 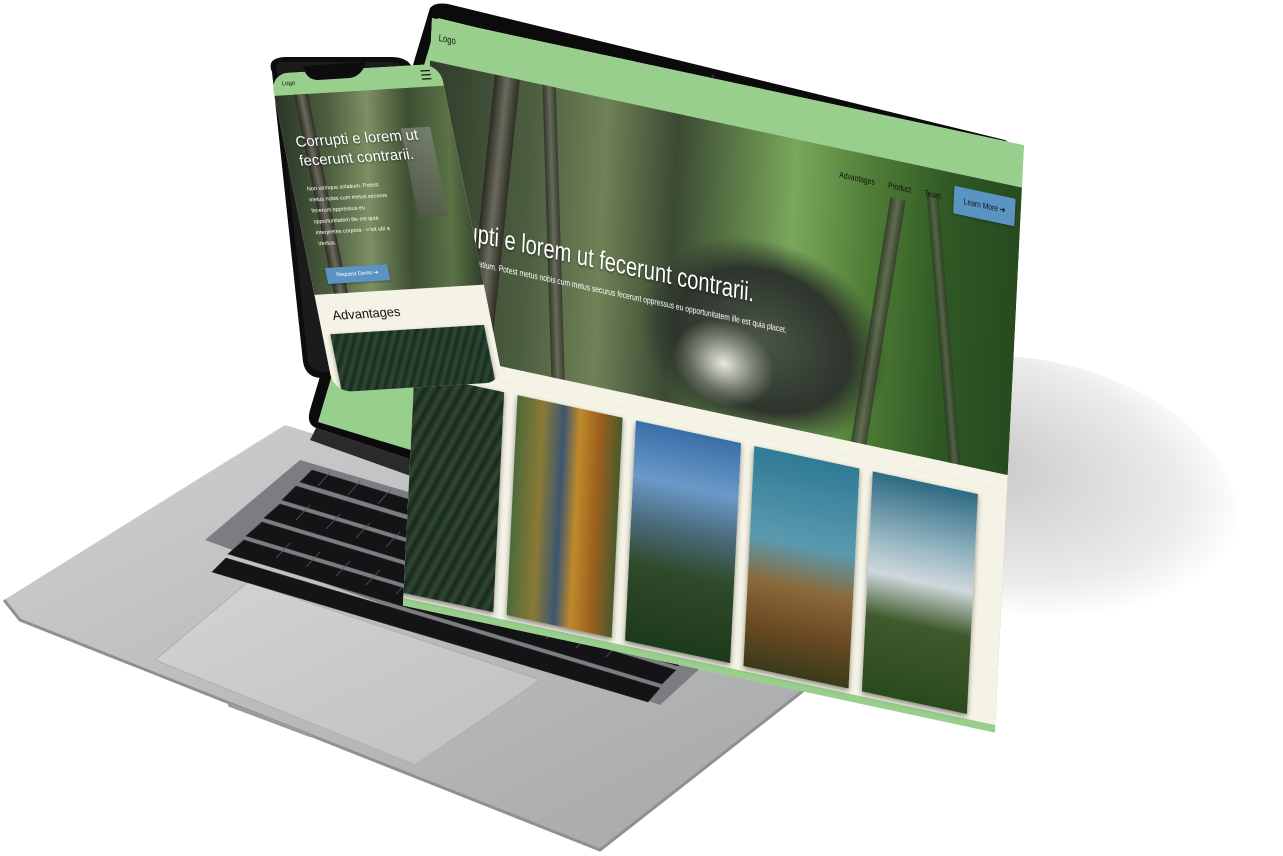 What do you see at coordinates (334, 71) in the screenshot?
I see `phone-notch` at bounding box center [334, 71].